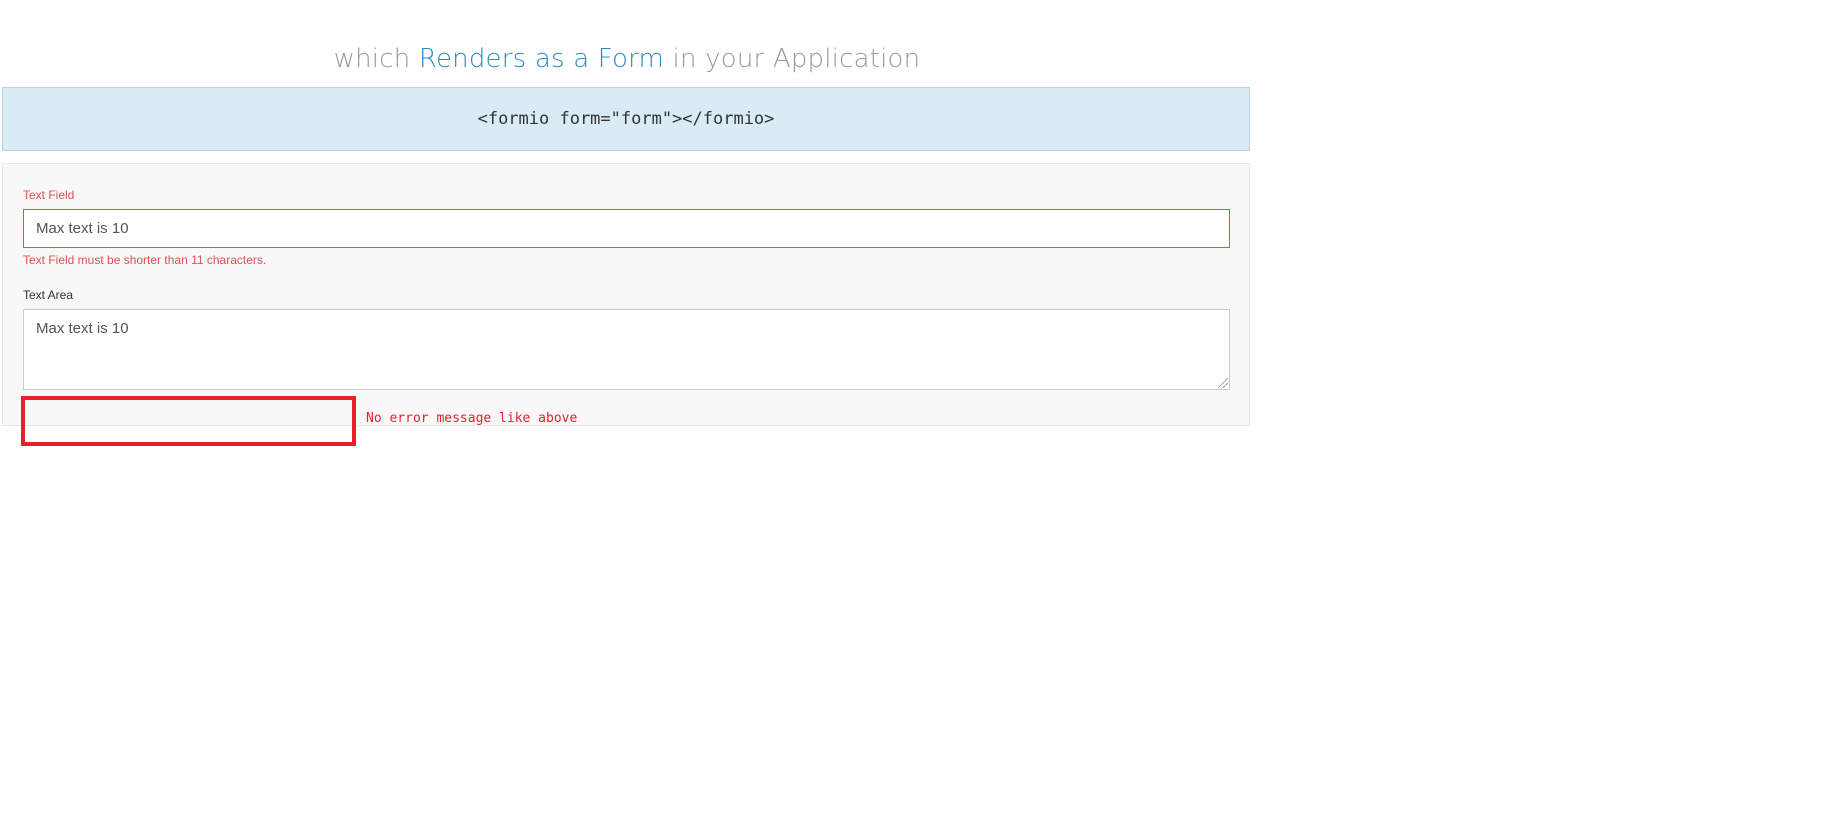 This screenshot has width=1845, height=815. What do you see at coordinates (626, 349) in the screenshot?
I see `text-area-input: Max text is 10` at bounding box center [626, 349].